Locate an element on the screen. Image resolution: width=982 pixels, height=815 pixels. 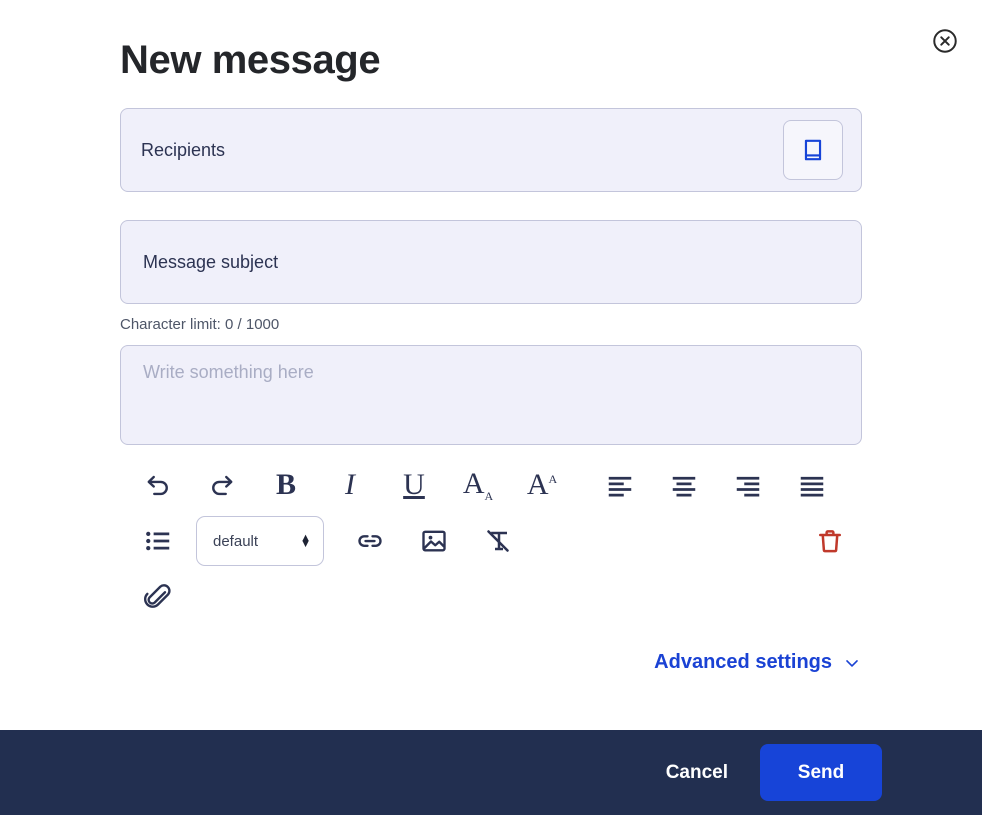
advanced-settings-toggle: Advanced settings is located at coordinates (758, 662).